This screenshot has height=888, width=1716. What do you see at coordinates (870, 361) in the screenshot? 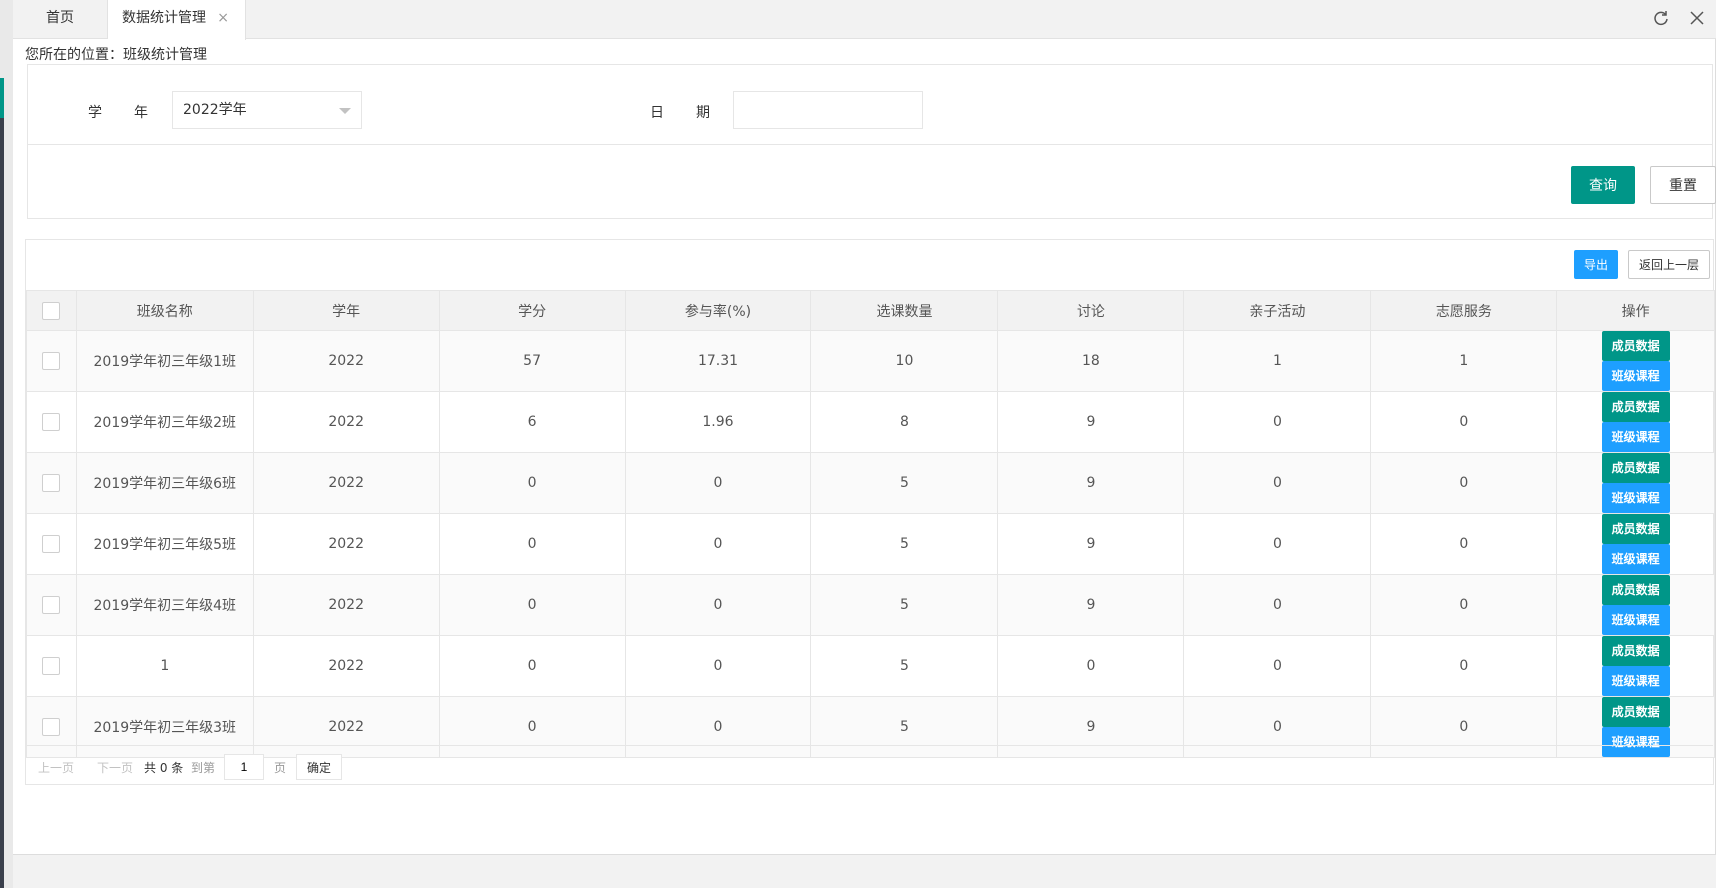
I see `table-row: 2019学年初三年级1班 2022 57 17.31 10 18 1 1 成员数据班级课程` at bounding box center [870, 361].